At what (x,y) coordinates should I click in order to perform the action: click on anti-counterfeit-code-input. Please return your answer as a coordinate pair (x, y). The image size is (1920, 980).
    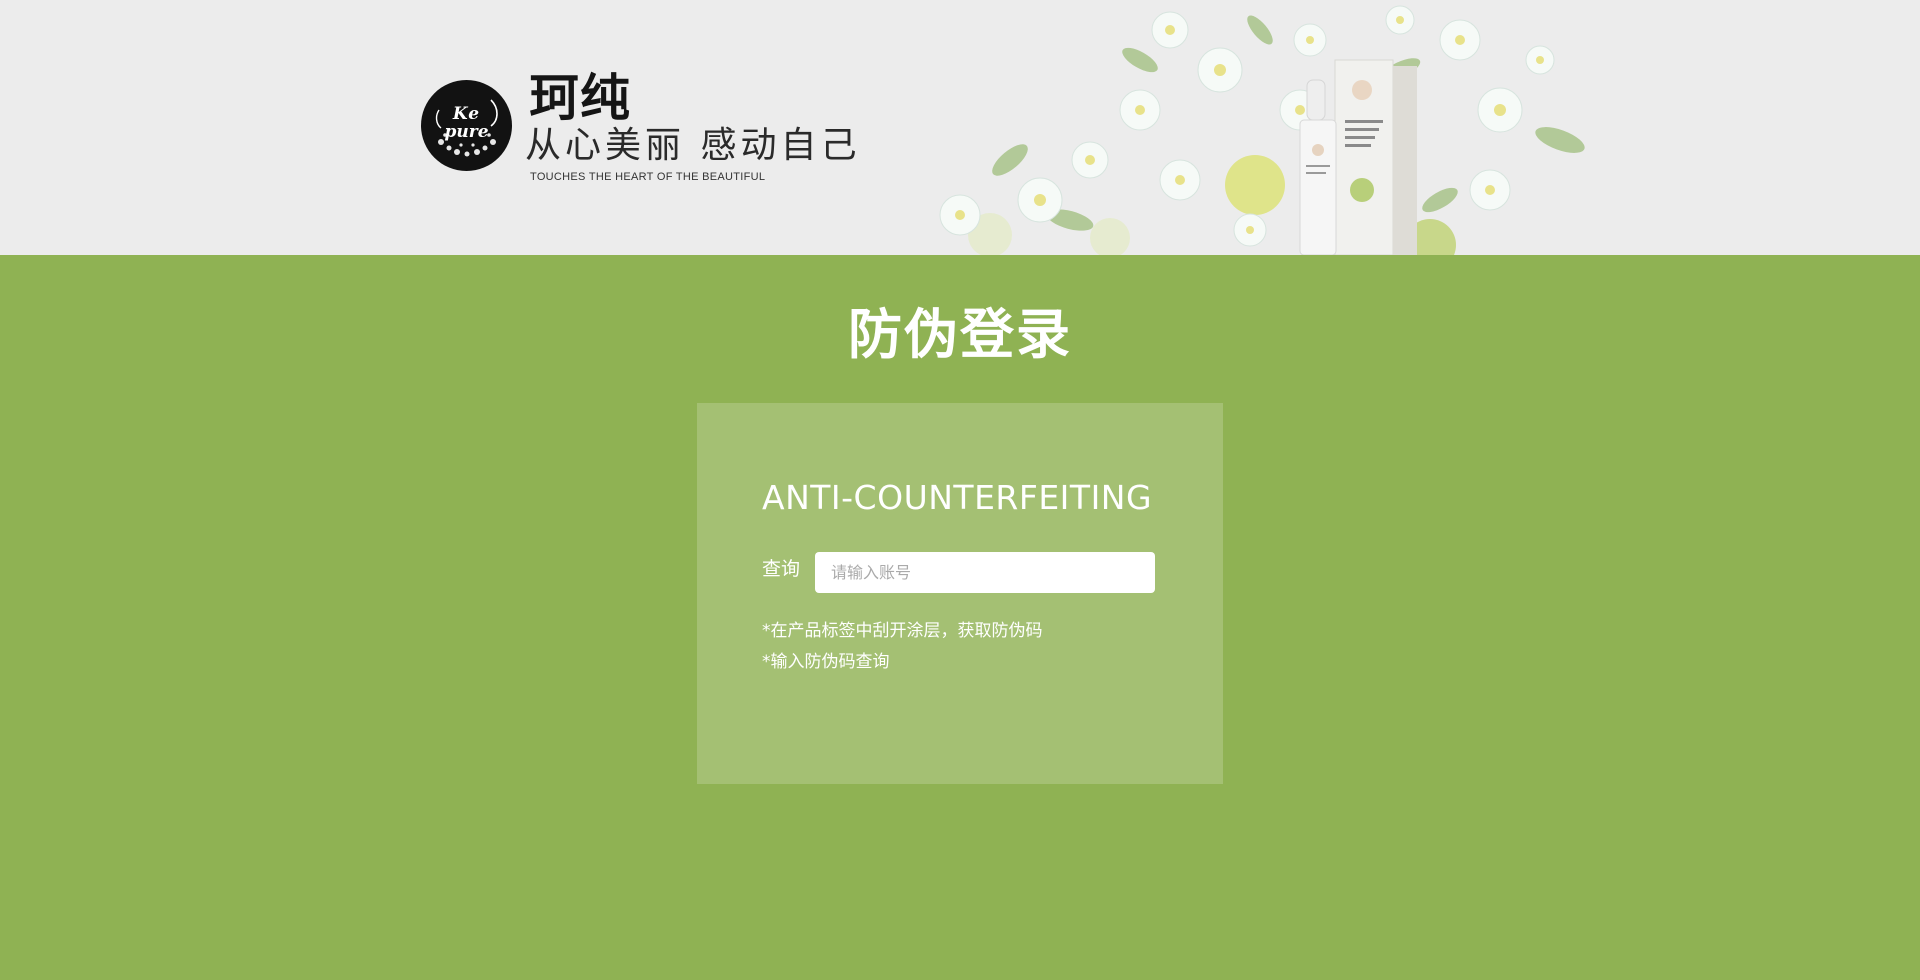
    Looking at the image, I should click on (985, 572).